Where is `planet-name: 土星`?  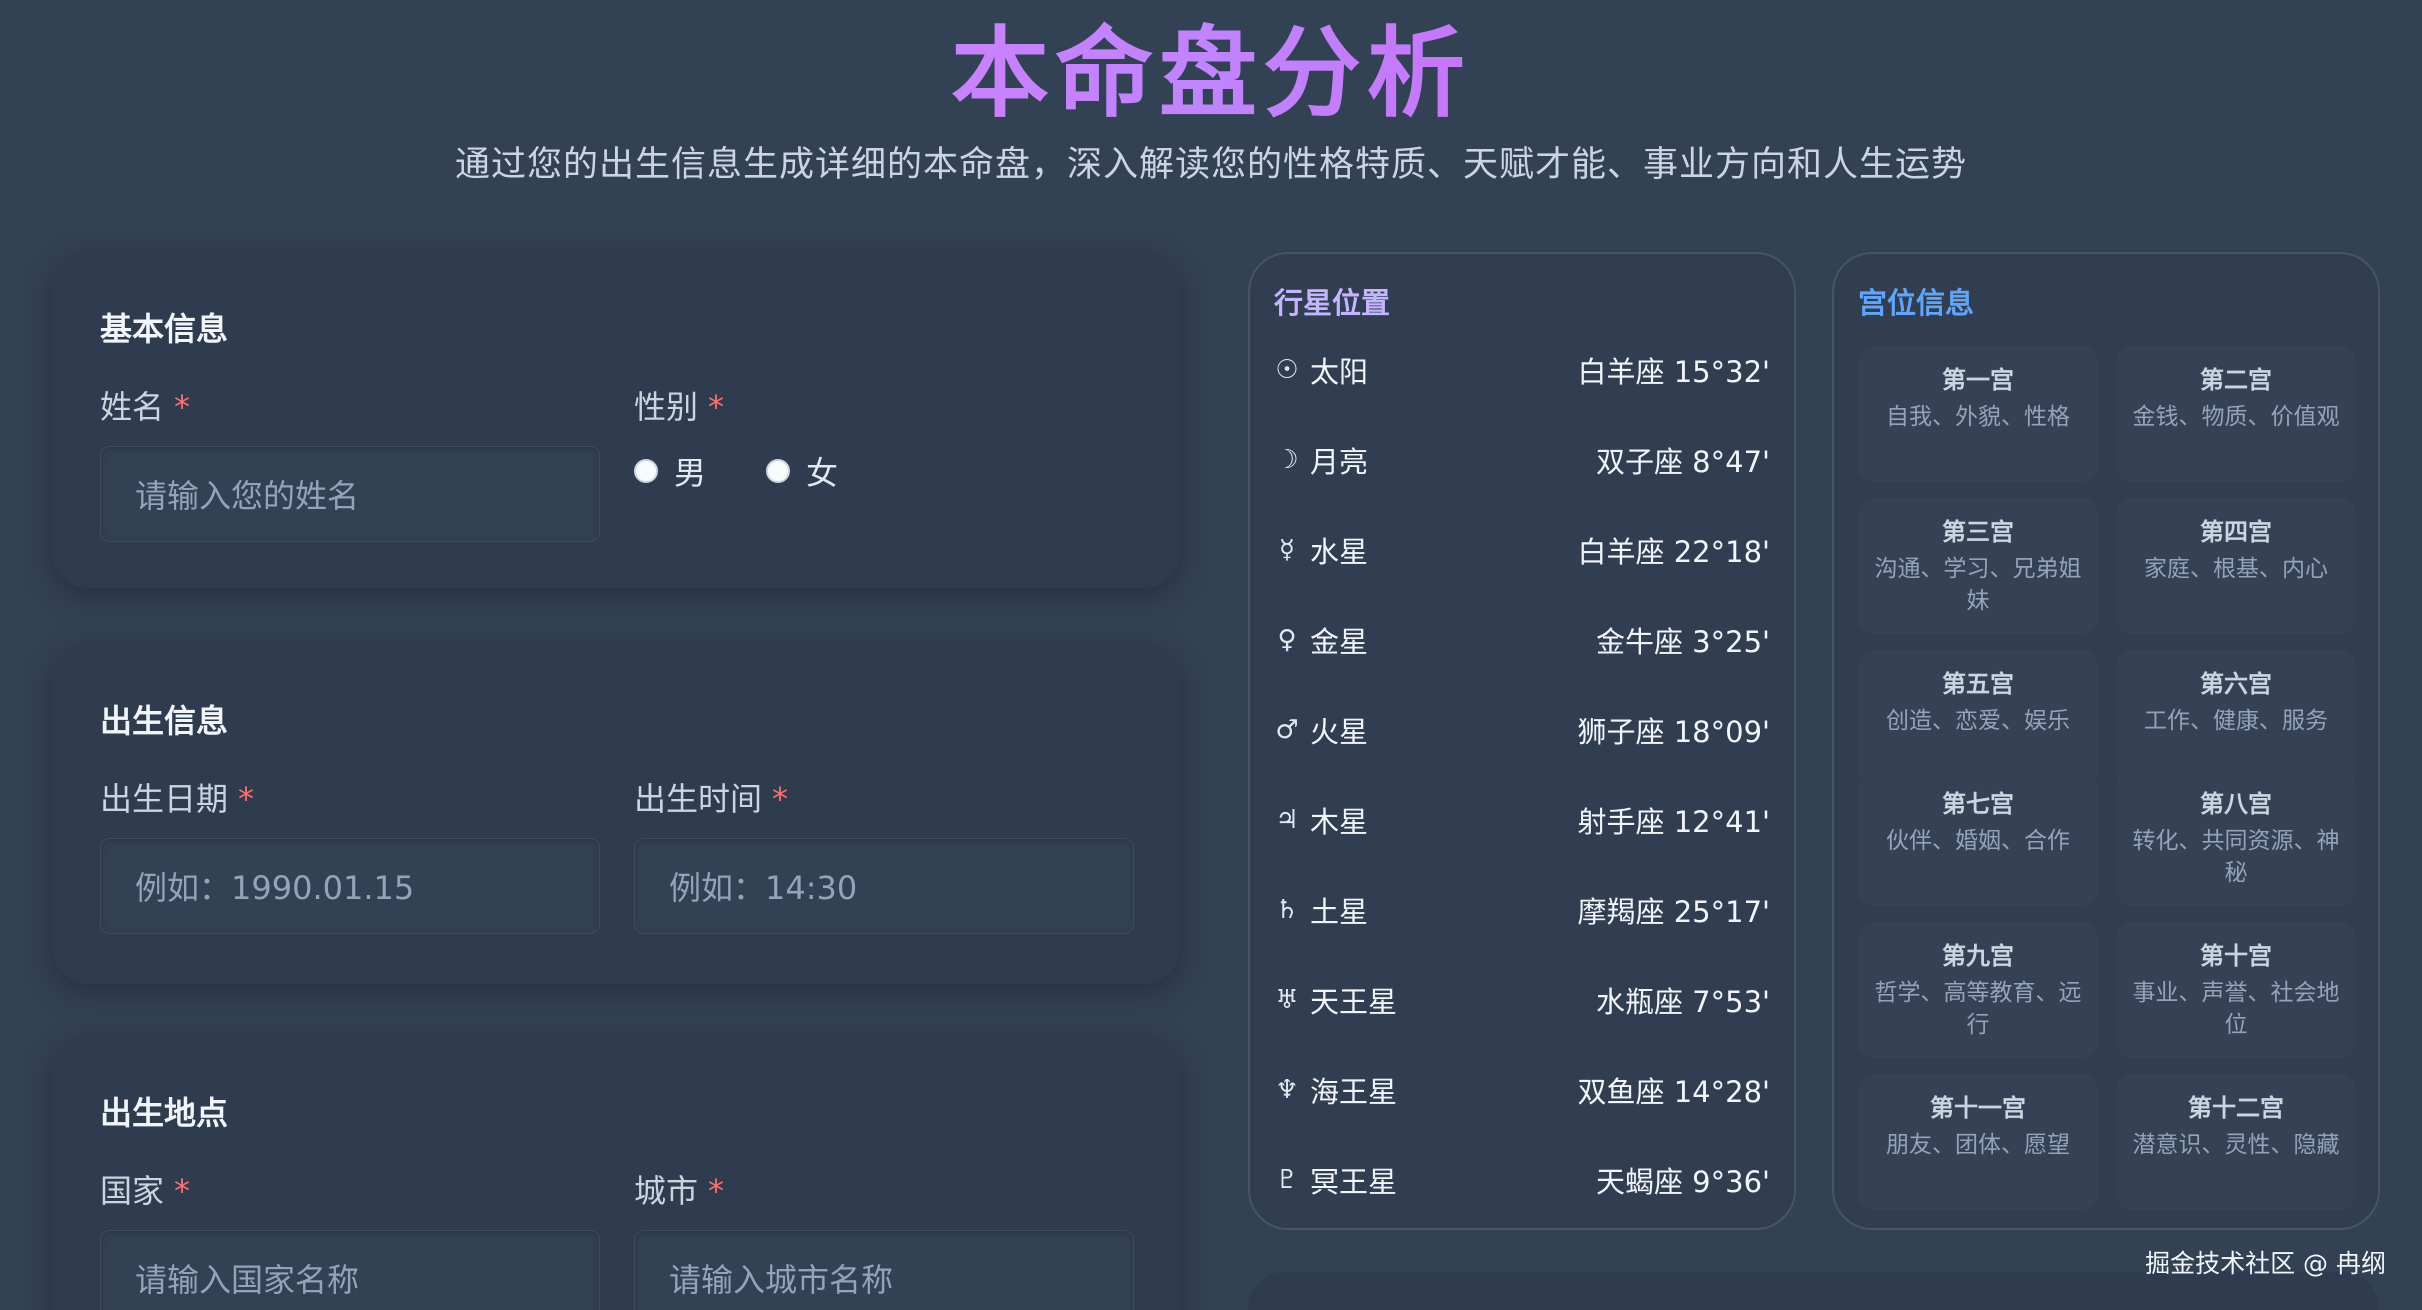 planet-name: 土星 is located at coordinates (1339, 912).